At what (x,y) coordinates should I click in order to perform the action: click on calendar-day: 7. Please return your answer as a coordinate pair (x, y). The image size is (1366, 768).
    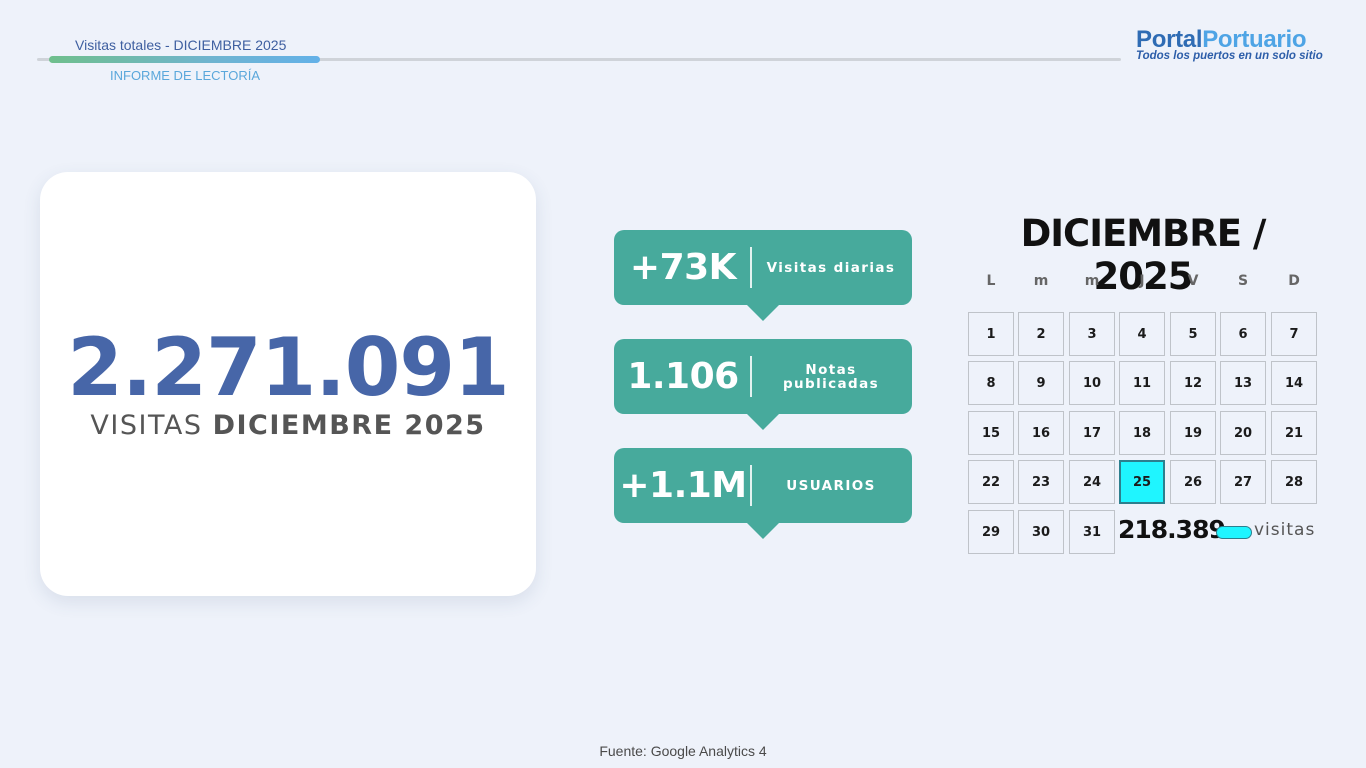
    Looking at the image, I should click on (1294, 334).